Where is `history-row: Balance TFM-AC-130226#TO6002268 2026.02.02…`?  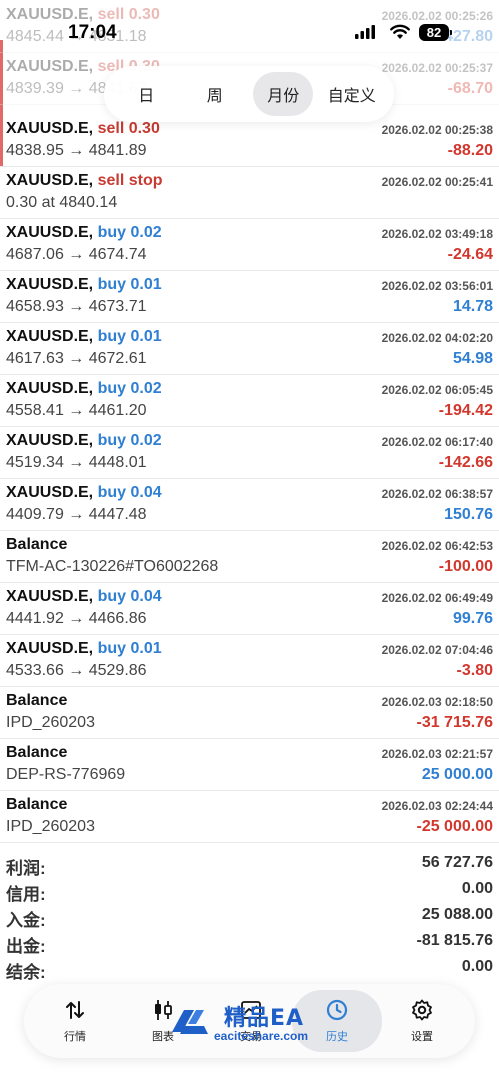
history-row: Balance TFM-AC-130226#TO6002268 2026.02.02… is located at coordinates (249, 556).